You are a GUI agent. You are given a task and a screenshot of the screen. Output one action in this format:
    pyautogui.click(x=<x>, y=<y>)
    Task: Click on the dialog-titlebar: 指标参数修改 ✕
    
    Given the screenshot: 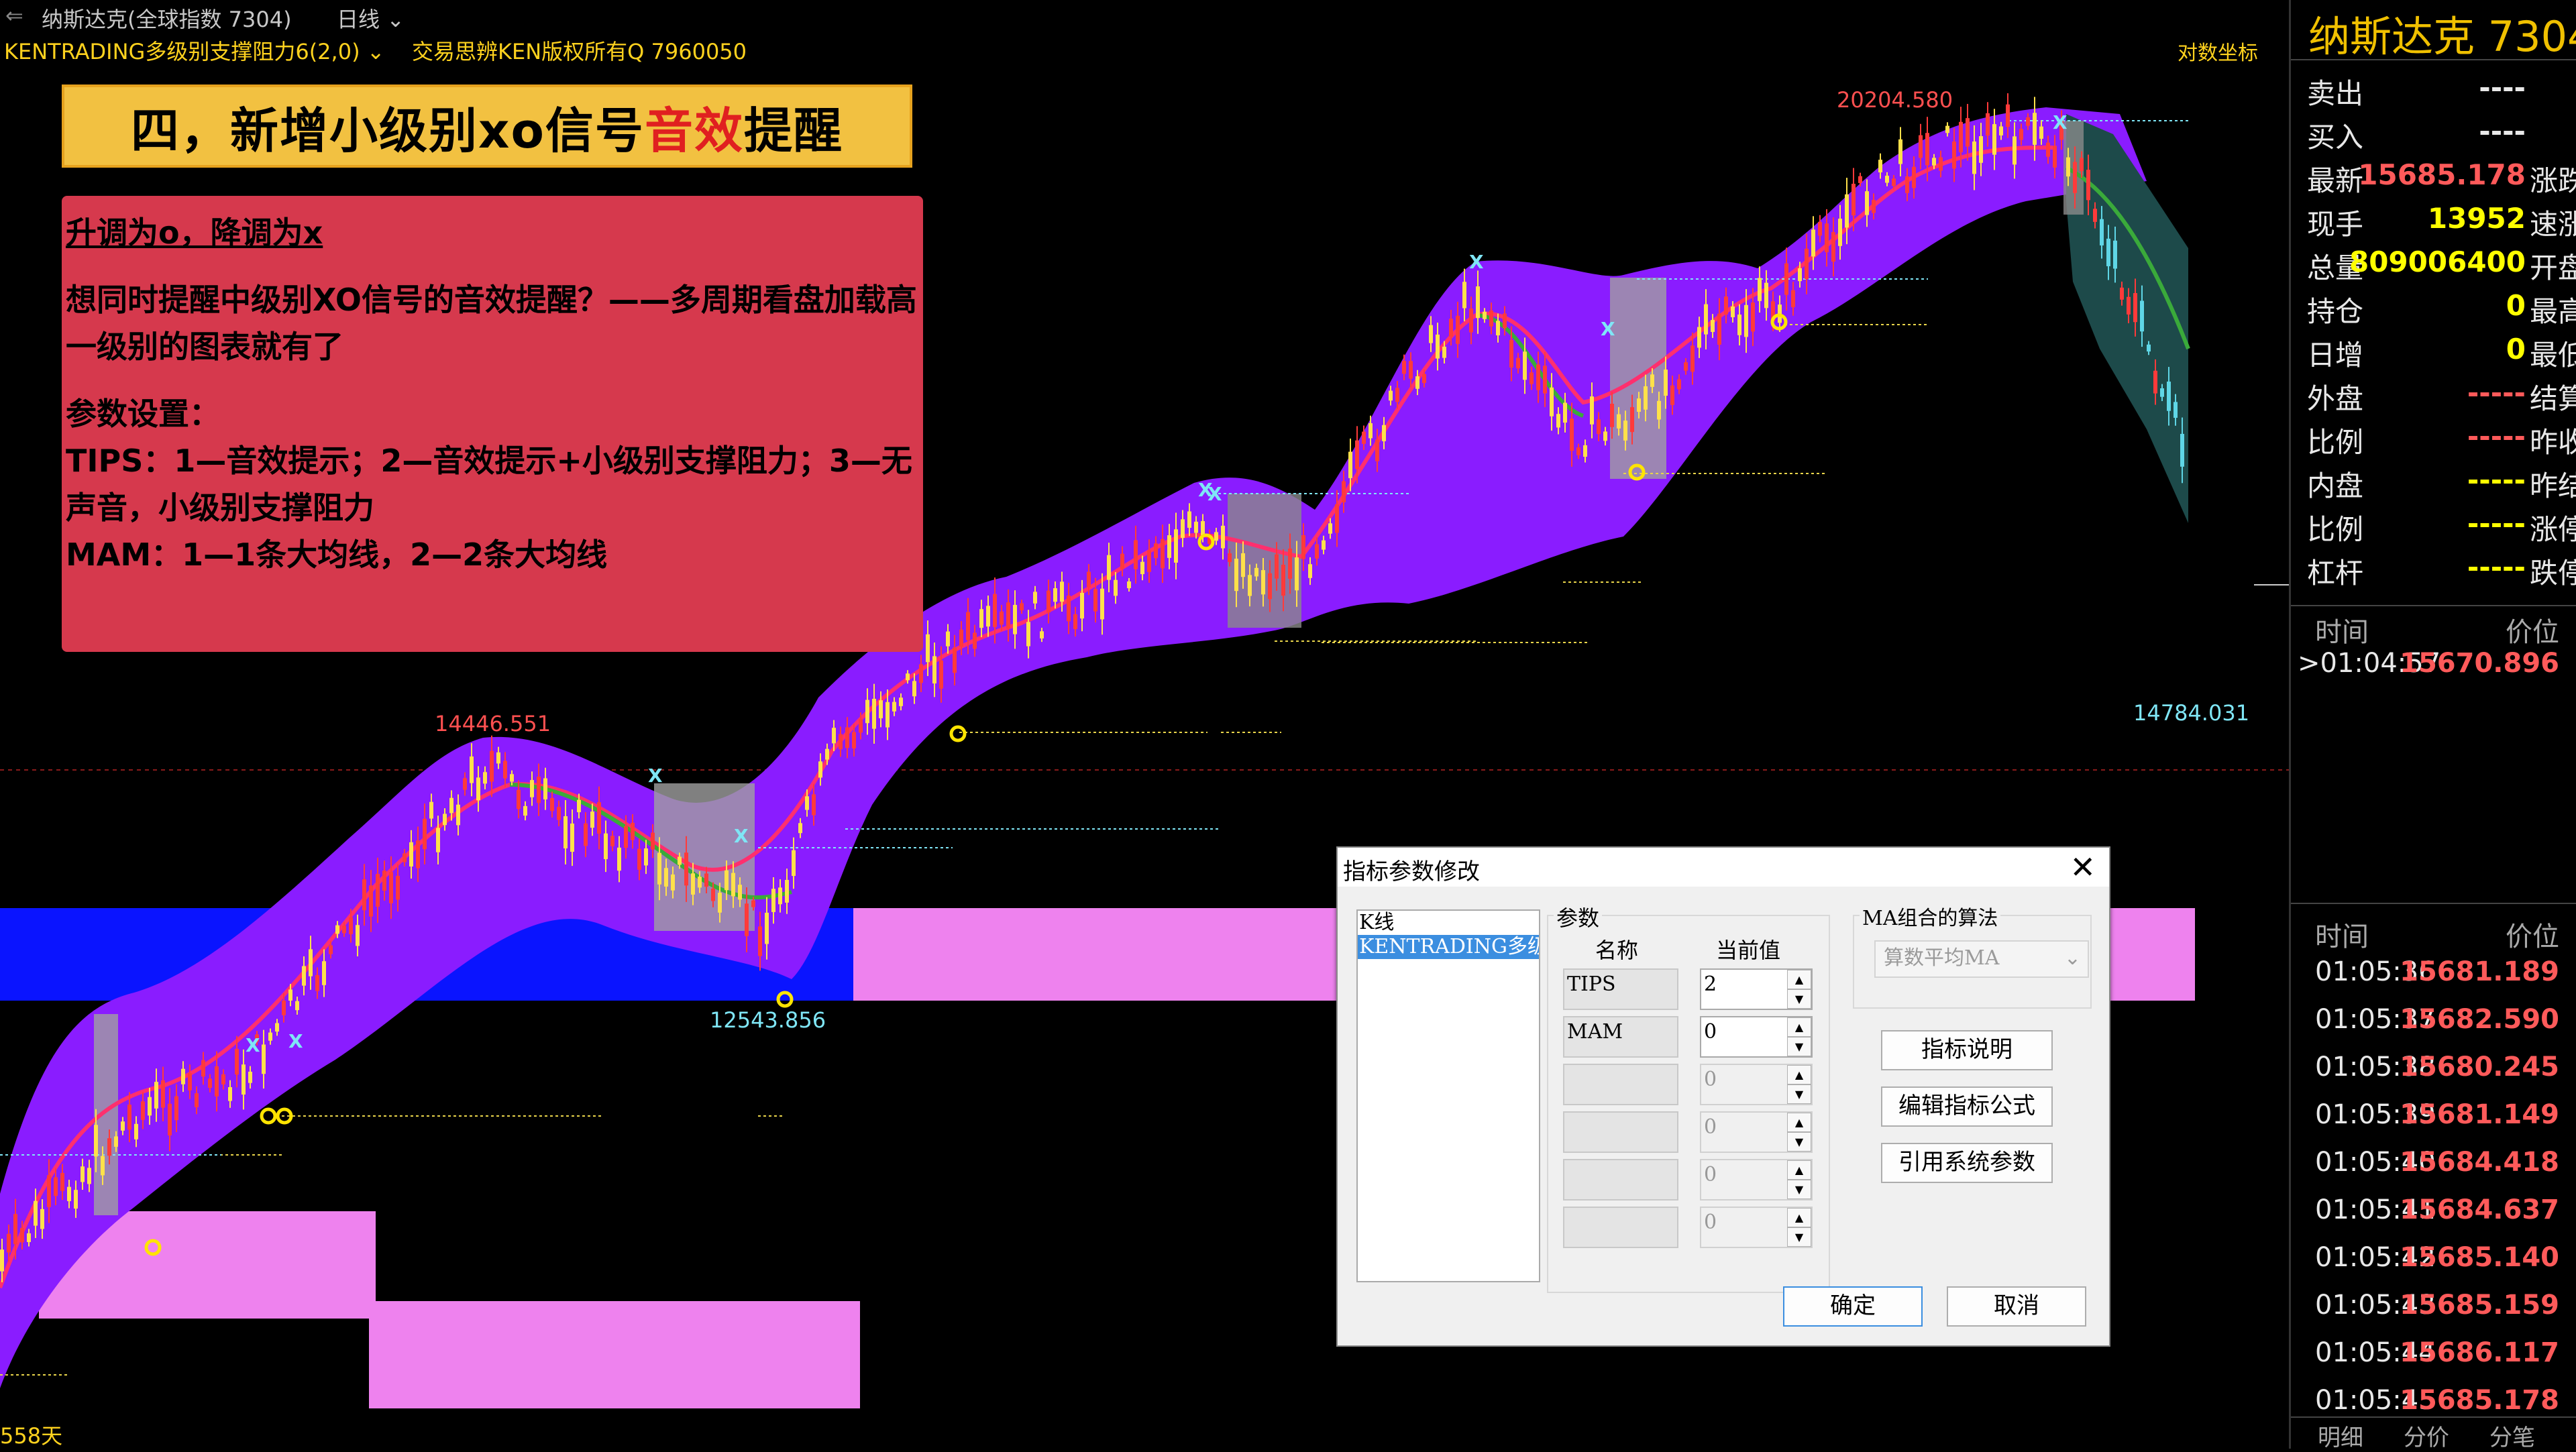 What is the action you would take?
    pyautogui.click(x=1723, y=867)
    